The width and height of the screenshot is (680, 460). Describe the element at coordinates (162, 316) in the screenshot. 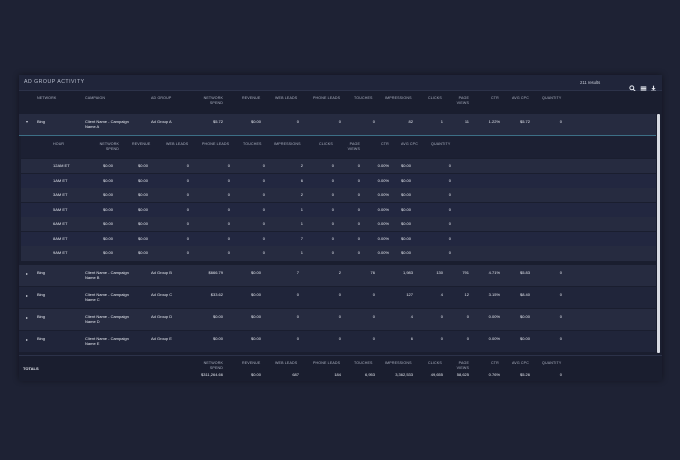

I see `cell-ad-group: Ad Group D` at that location.